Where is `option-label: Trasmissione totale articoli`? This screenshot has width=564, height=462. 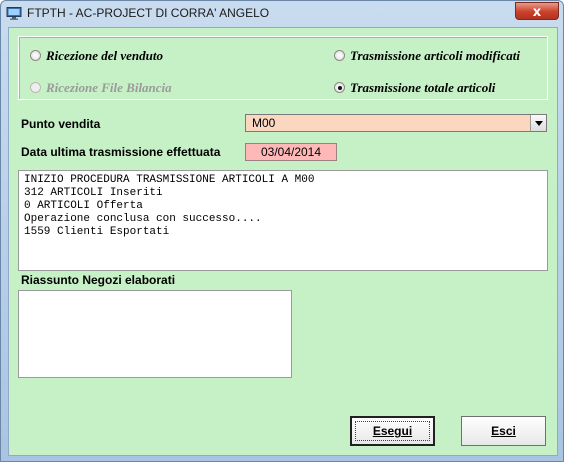
option-label: Trasmissione totale articoli is located at coordinates (423, 87).